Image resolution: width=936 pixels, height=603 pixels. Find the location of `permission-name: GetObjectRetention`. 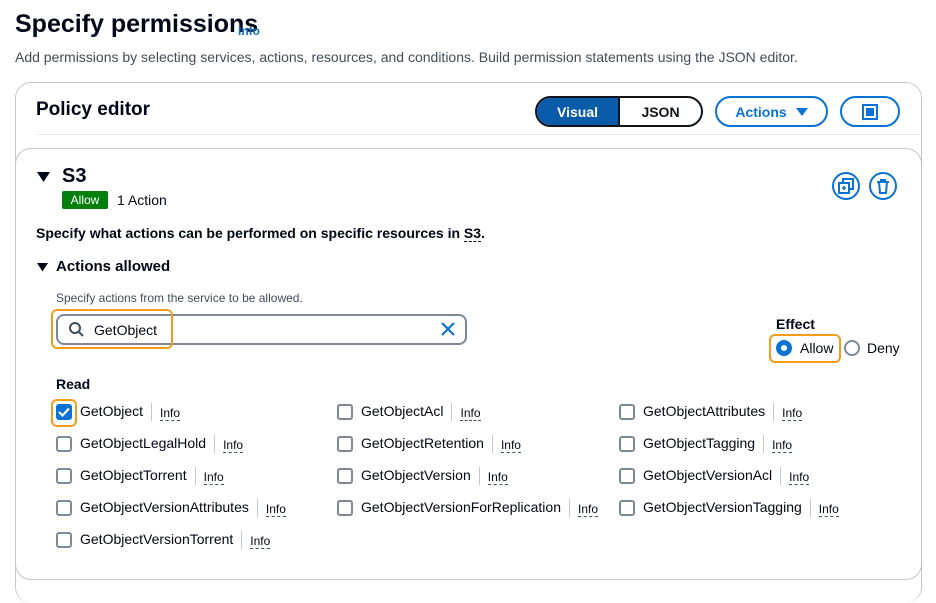

permission-name: GetObjectRetention is located at coordinates (422, 443).